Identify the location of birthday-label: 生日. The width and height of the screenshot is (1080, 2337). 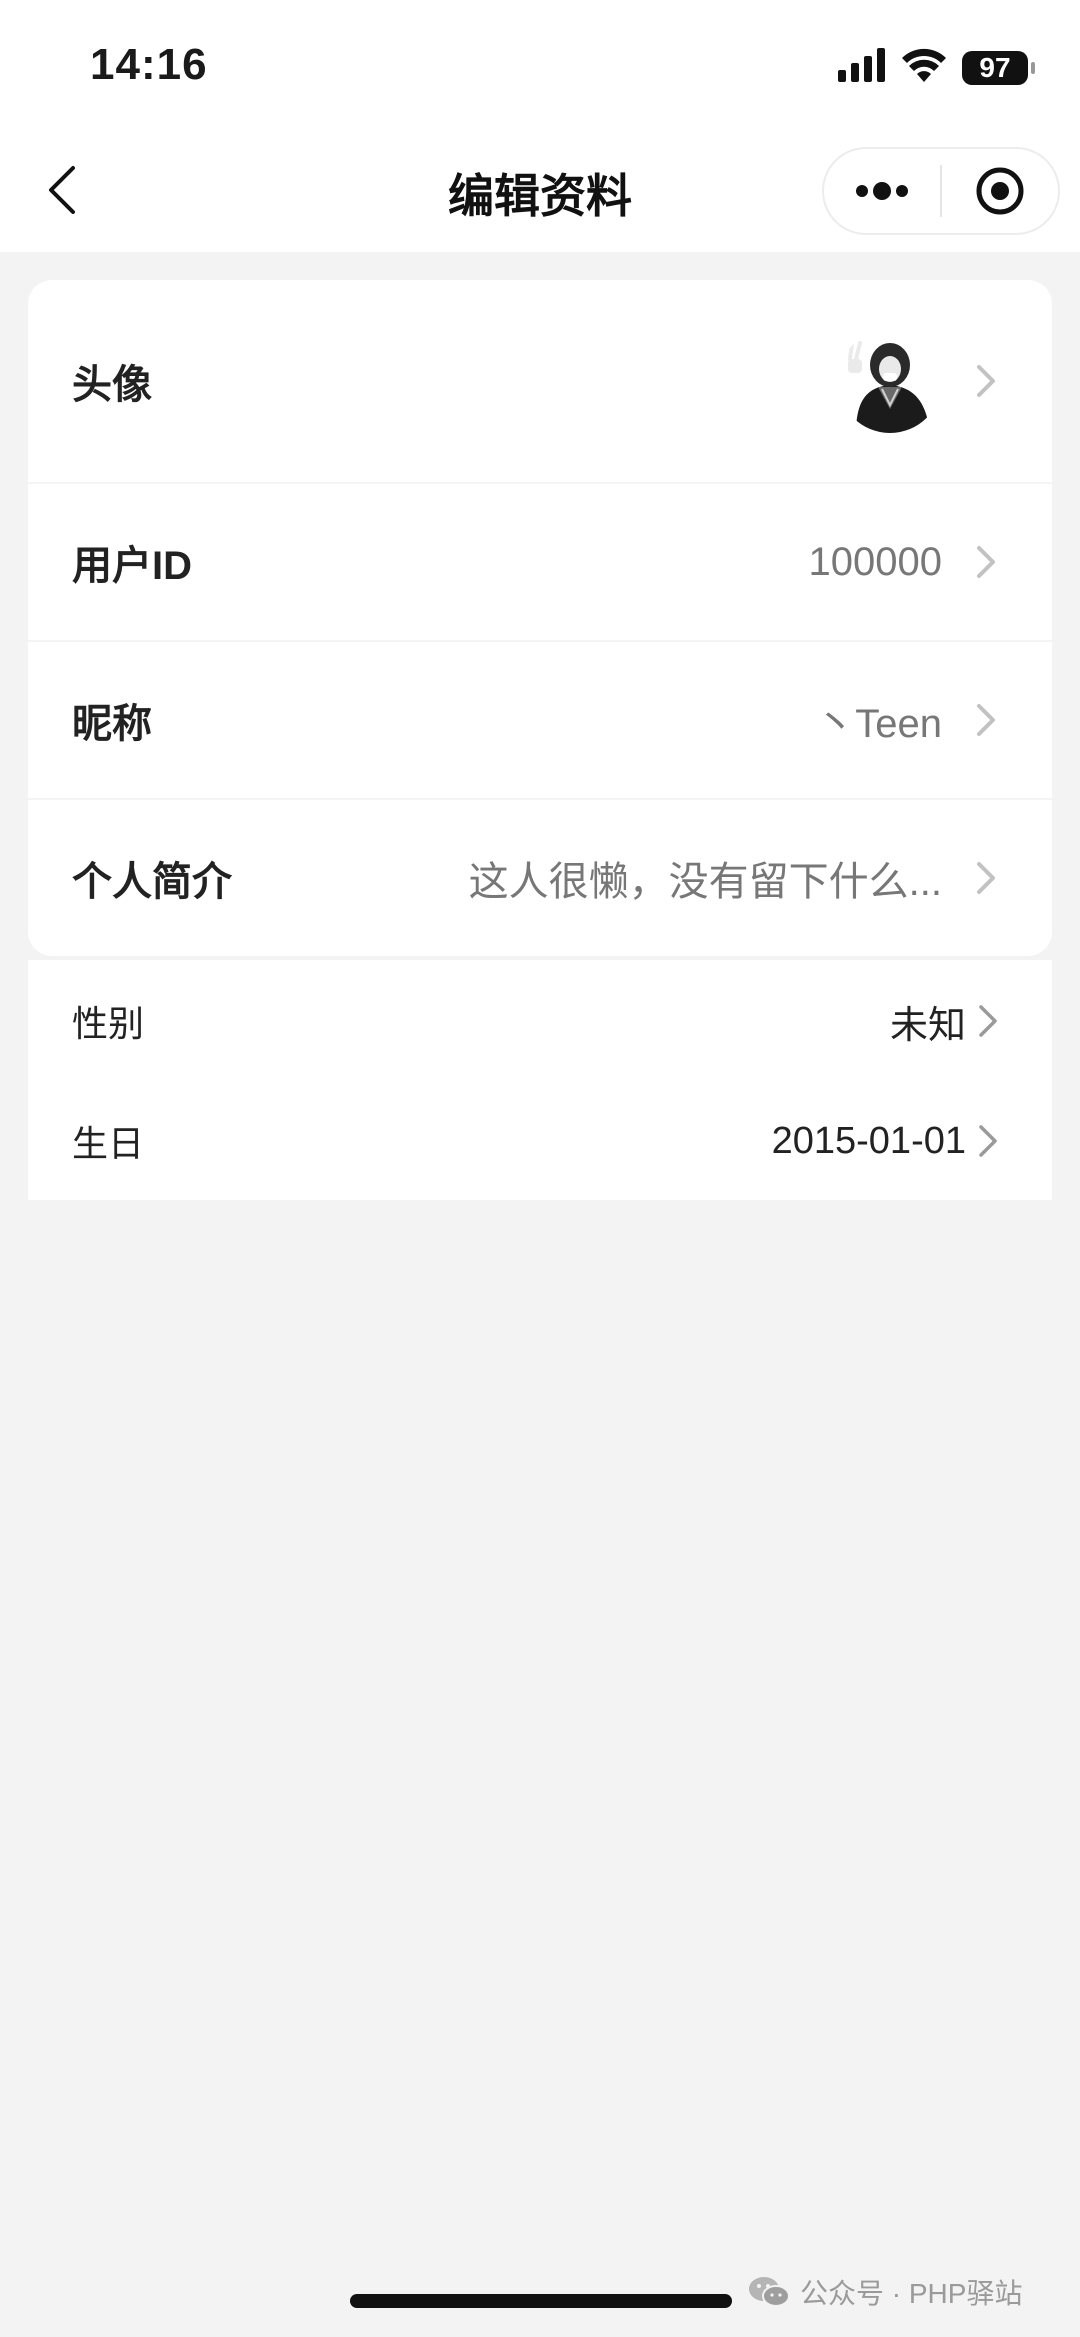
(108, 1143).